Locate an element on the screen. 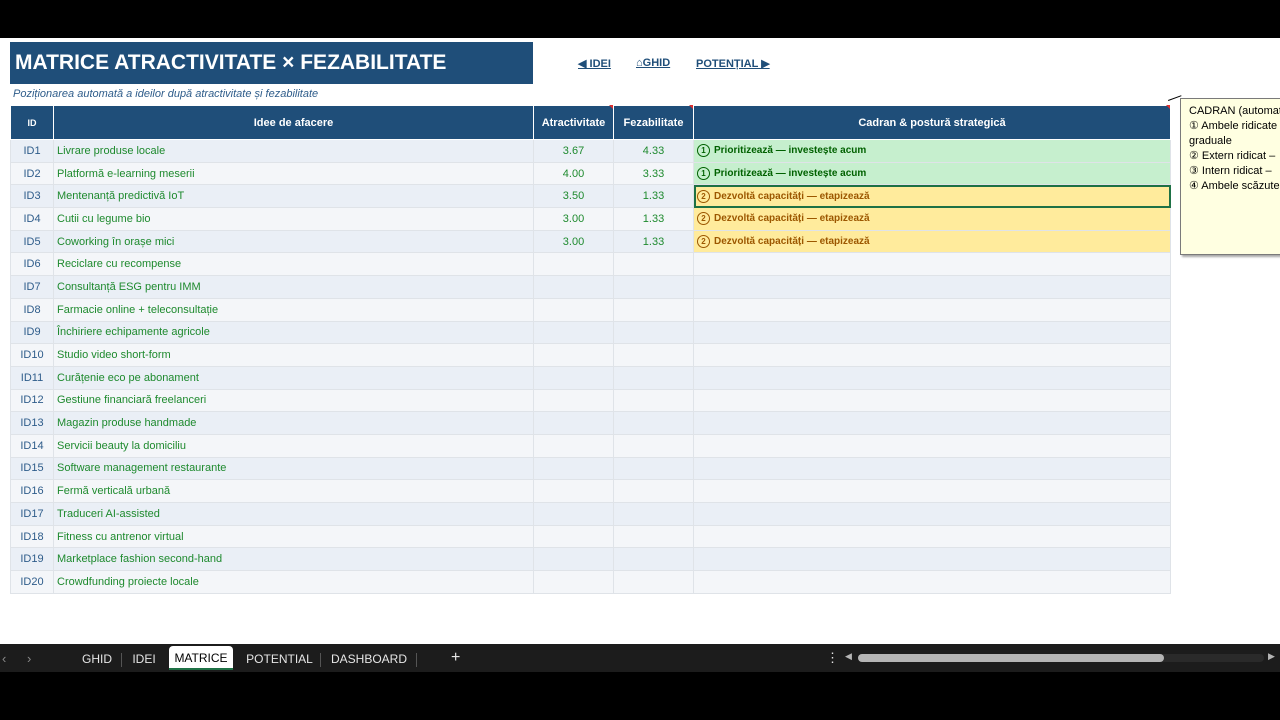 The width and height of the screenshot is (1280, 720). cell-idea: Crowdfunding proiecte locale is located at coordinates (293, 582).